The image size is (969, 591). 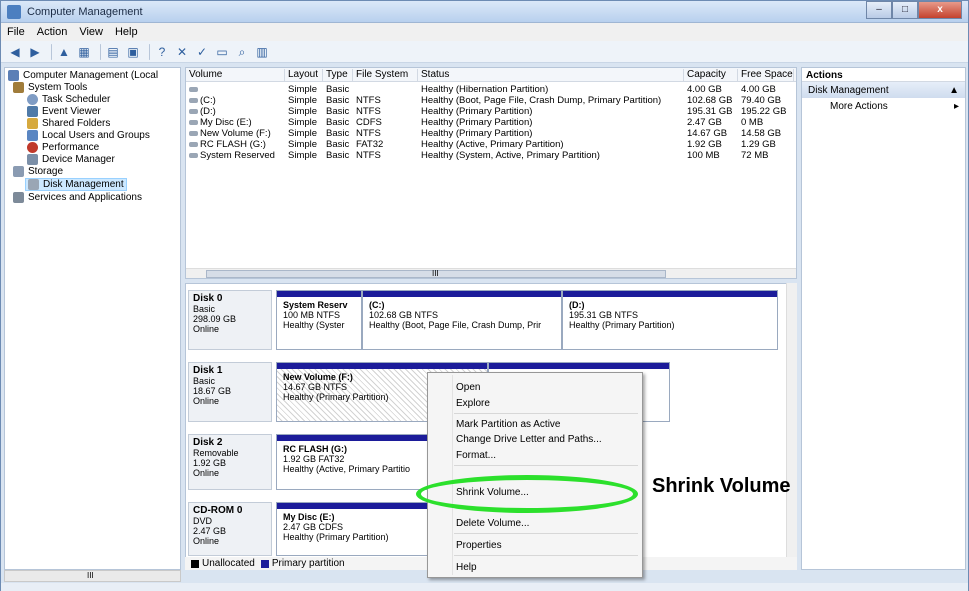 What do you see at coordinates (13, 75) in the screenshot?
I see `computer-icon` at bounding box center [13, 75].